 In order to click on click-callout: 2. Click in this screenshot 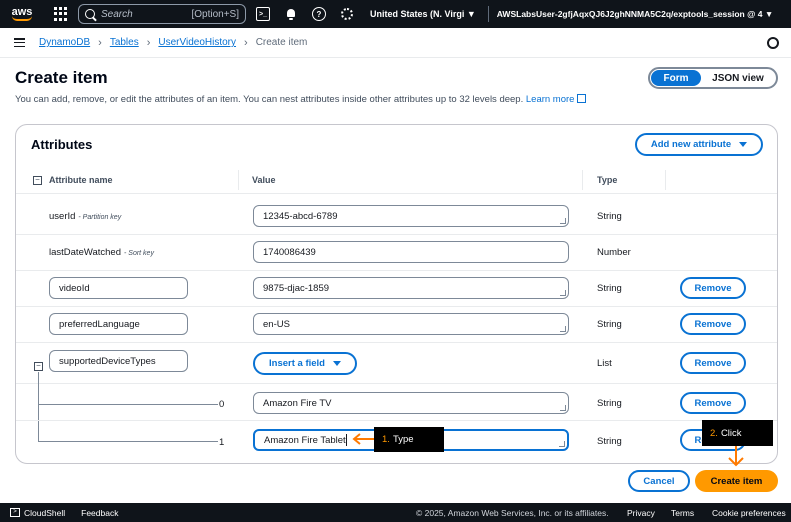, I will do `click(737, 433)`.